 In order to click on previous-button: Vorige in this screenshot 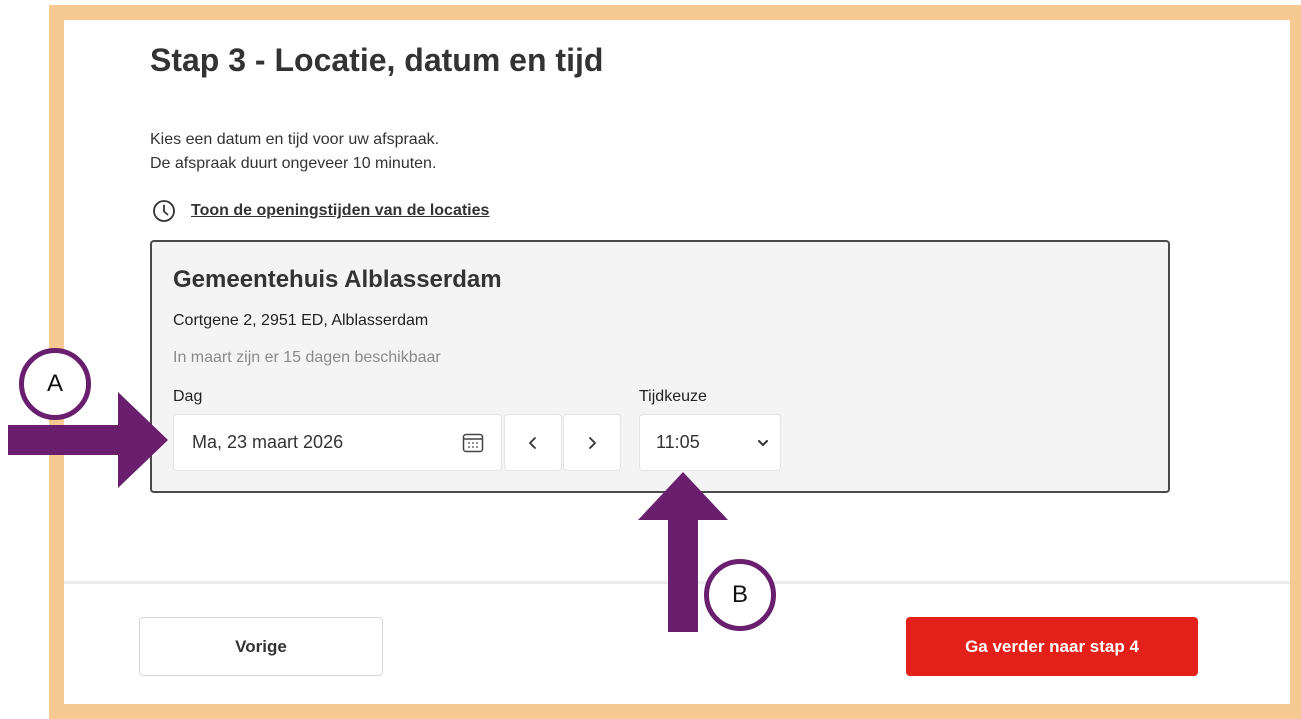, I will do `click(261, 646)`.